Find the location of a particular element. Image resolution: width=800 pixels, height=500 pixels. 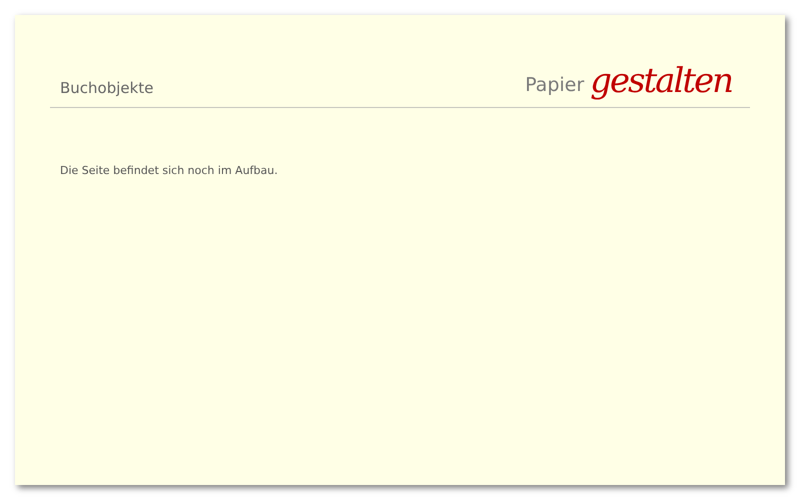

page-title: Buchobjekte is located at coordinates (107, 88).